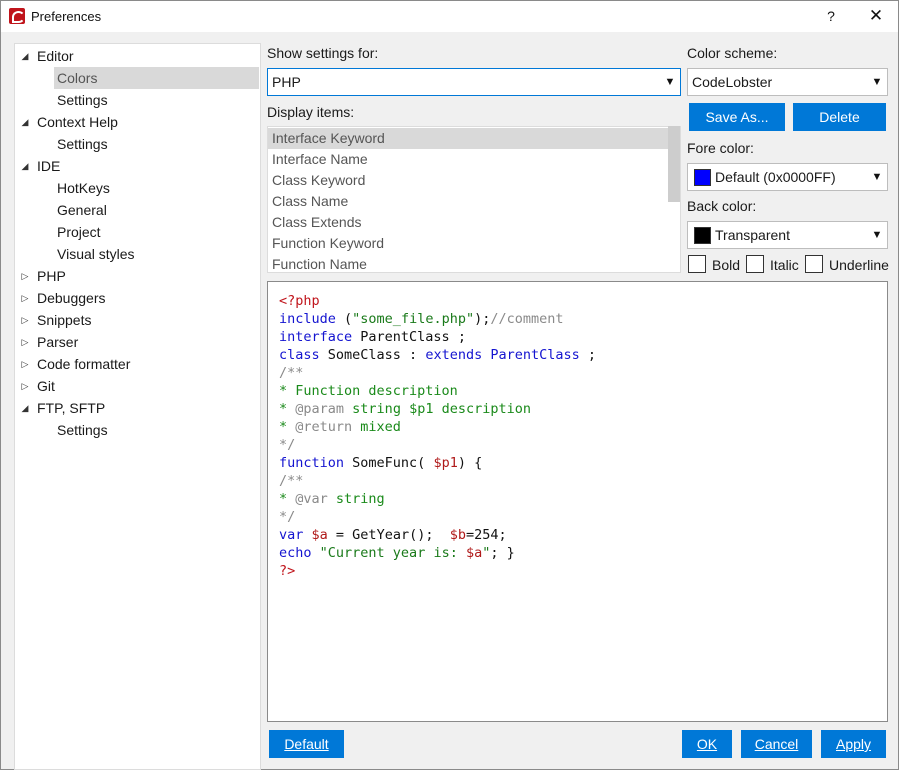 The width and height of the screenshot is (899, 770). Describe the element at coordinates (409, 337) in the screenshot. I see `code-token: ParentClass ;` at that location.